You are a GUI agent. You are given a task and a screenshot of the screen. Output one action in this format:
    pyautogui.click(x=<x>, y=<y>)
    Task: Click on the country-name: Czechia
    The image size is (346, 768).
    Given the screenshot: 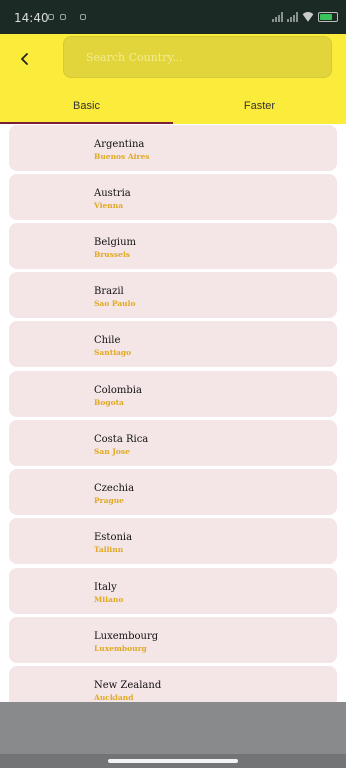 What is the action you would take?
    pyautogui.click(x=114, y=488)
    